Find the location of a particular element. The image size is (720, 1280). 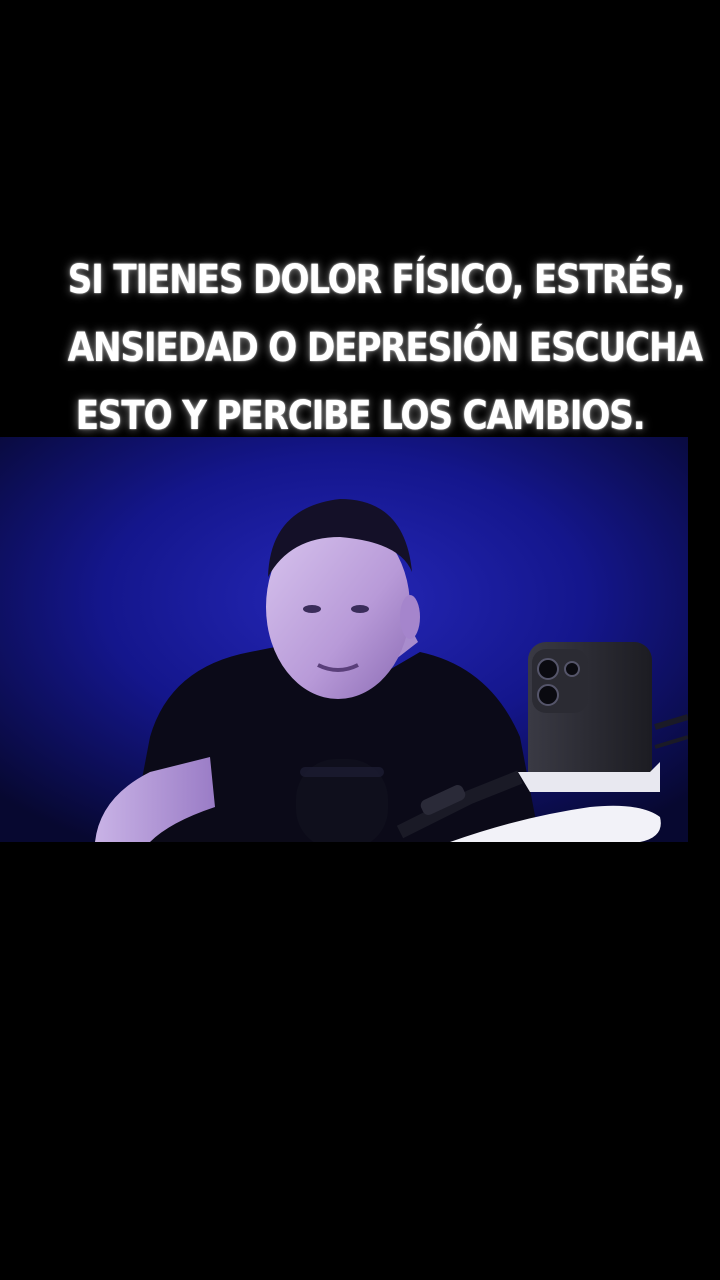

caption-line-2: ANSIEDAD O DEPRESIÓN ESCUCHA is located at coordinates (385, 348).